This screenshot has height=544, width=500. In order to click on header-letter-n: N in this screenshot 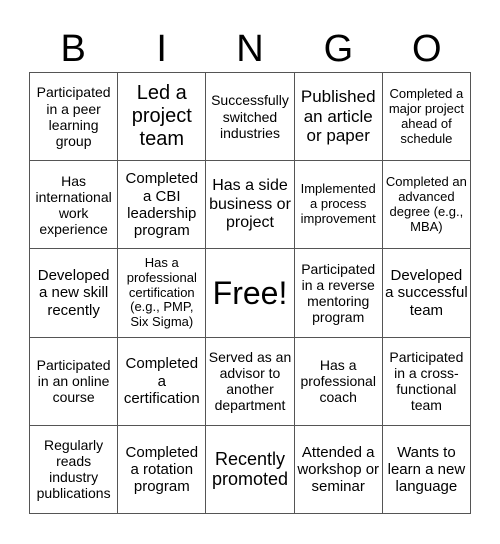, I will do `click(250, 49)`.